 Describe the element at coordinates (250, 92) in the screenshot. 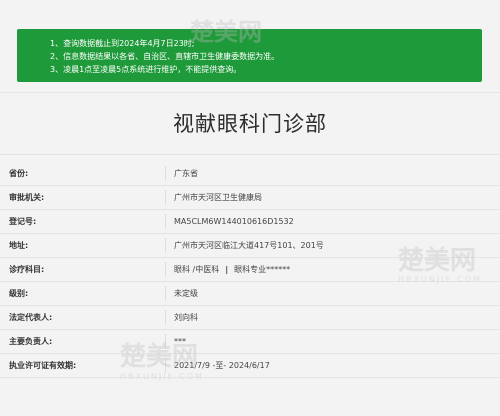

I see `title-top-divider` at that location.